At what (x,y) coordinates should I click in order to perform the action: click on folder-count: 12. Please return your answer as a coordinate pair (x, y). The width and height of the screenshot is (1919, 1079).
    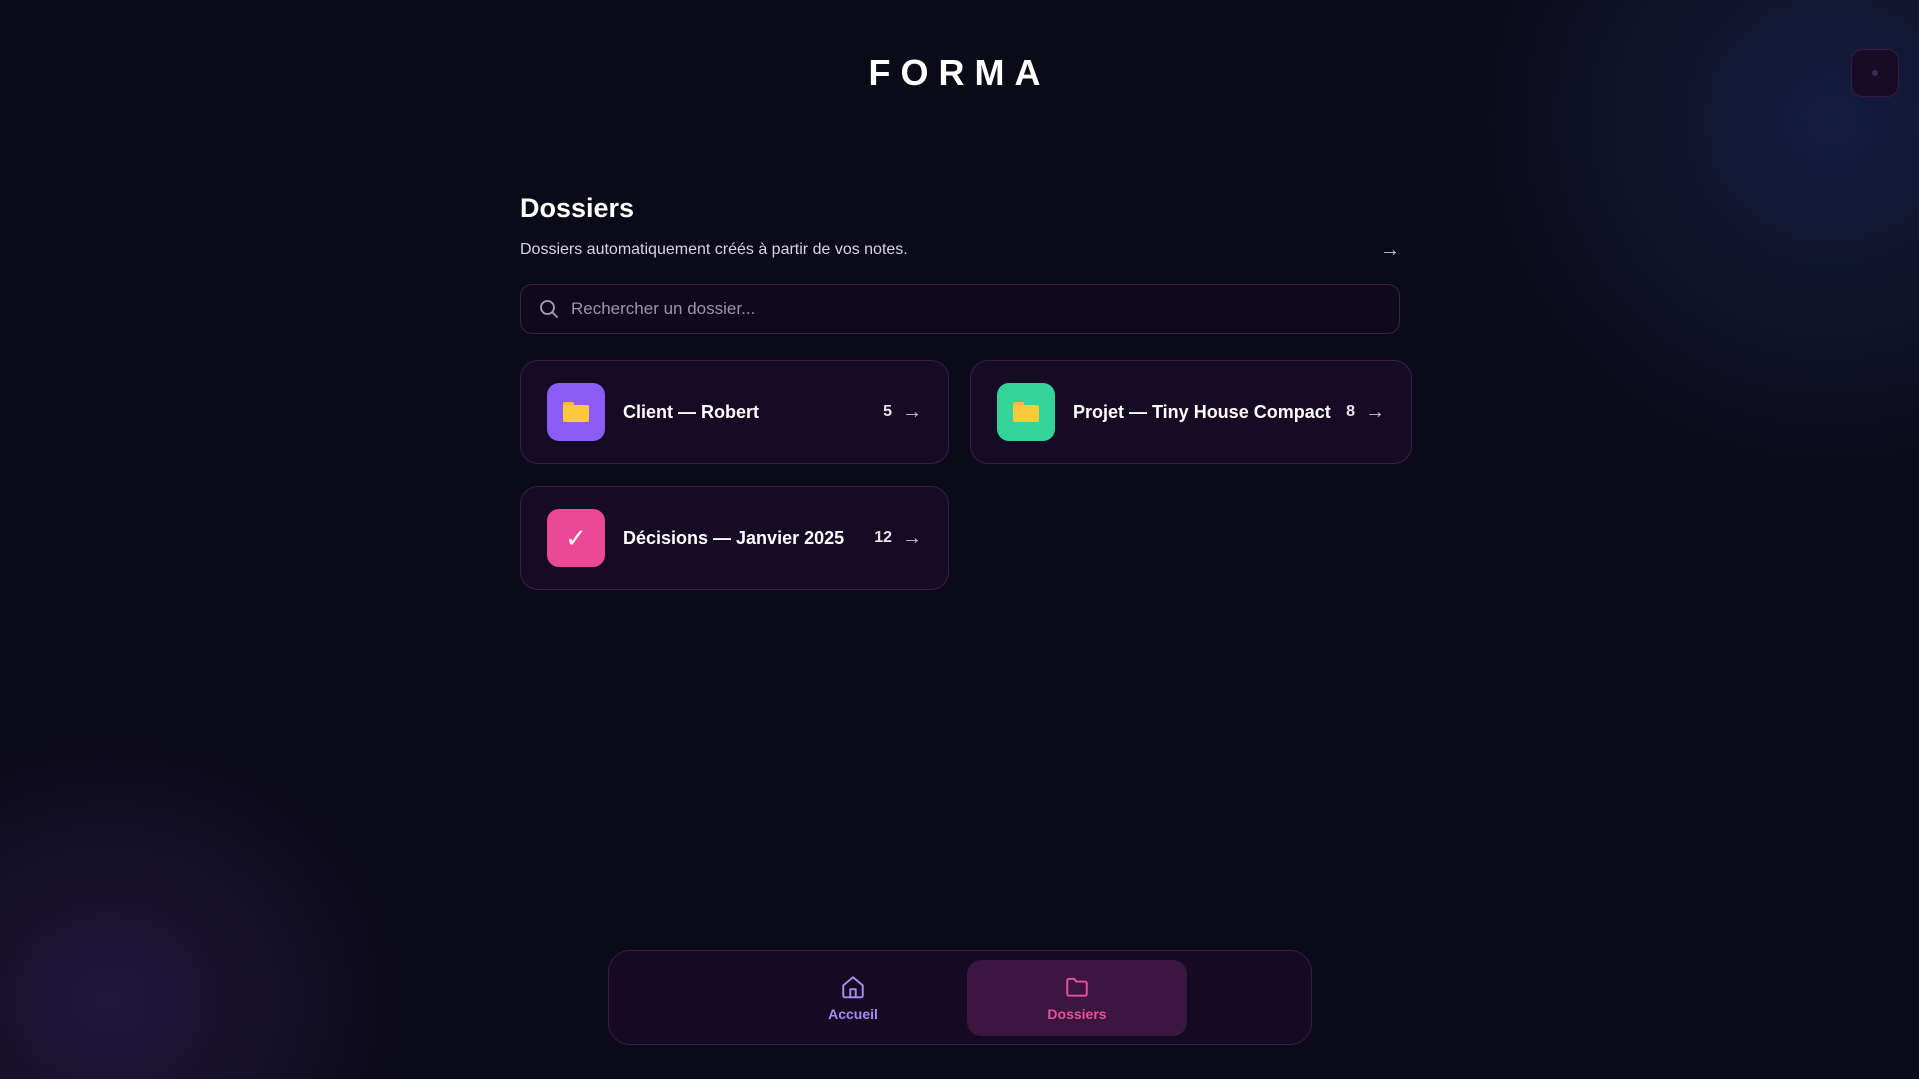
    Looking at the image, I should click on (883, 537).